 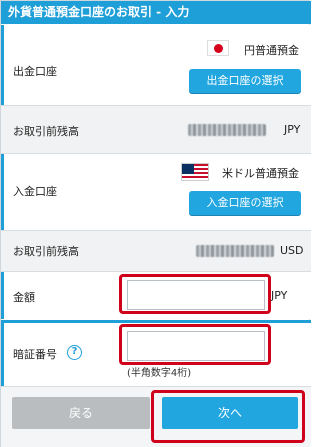 I want to click on pin-format-note: (半角数字4桁), so click(x=159, y=373).